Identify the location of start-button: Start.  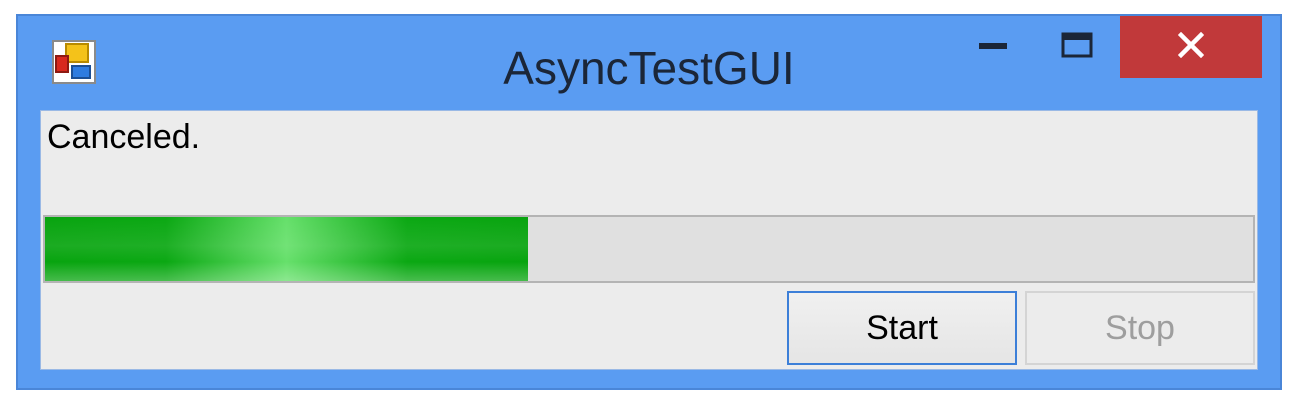
(902, 328).